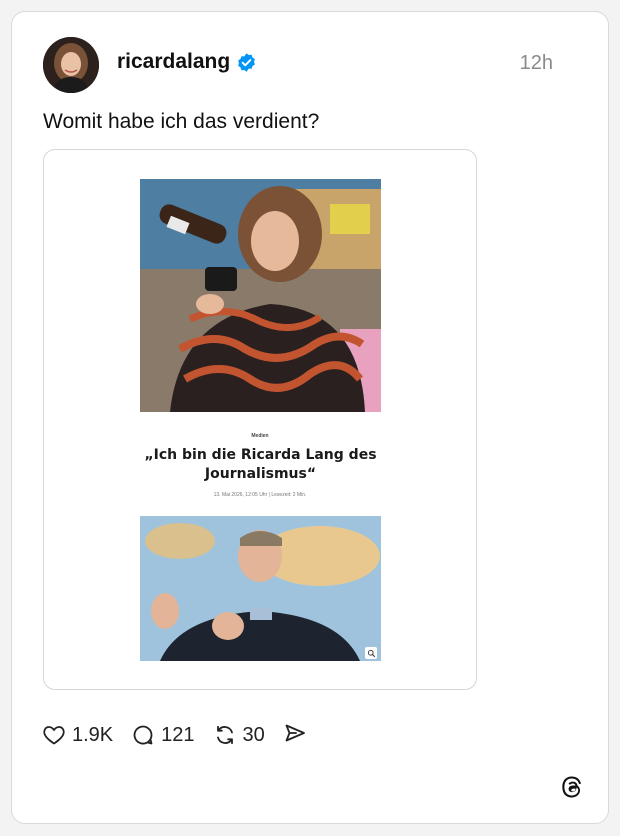 The width and height of the screenshot is (620, 836). I want to click on like-count: 1.9K, so click(93, 734).